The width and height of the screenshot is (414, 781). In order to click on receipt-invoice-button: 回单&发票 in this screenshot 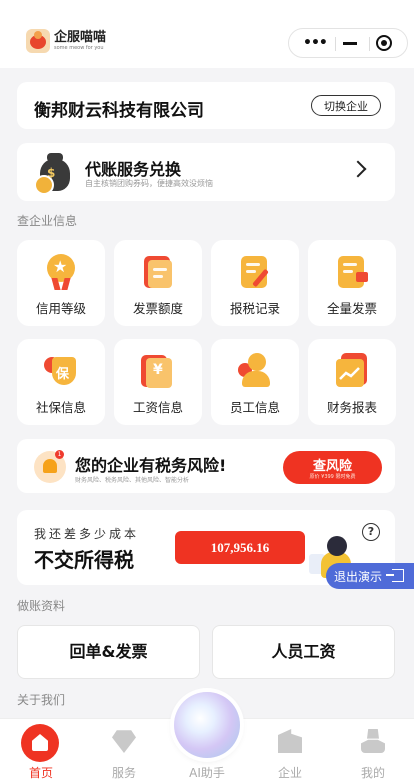, I will do `click(108, 652)`.